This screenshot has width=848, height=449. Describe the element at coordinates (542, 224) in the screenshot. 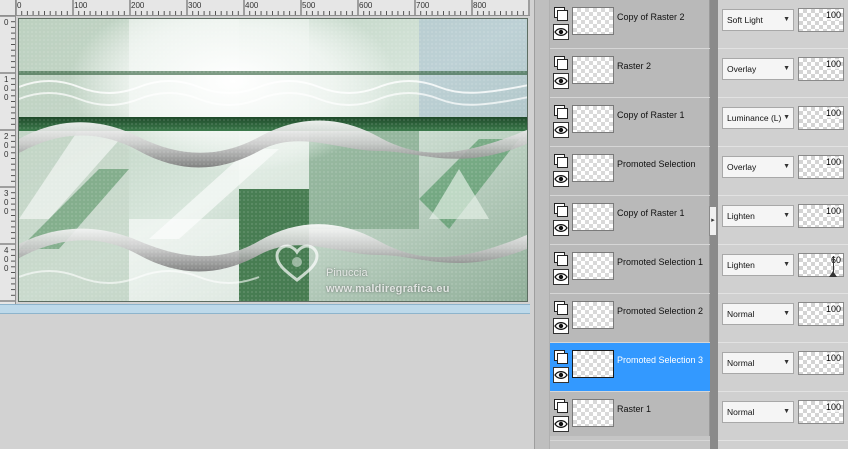

I see `panel-splitter` at that location.